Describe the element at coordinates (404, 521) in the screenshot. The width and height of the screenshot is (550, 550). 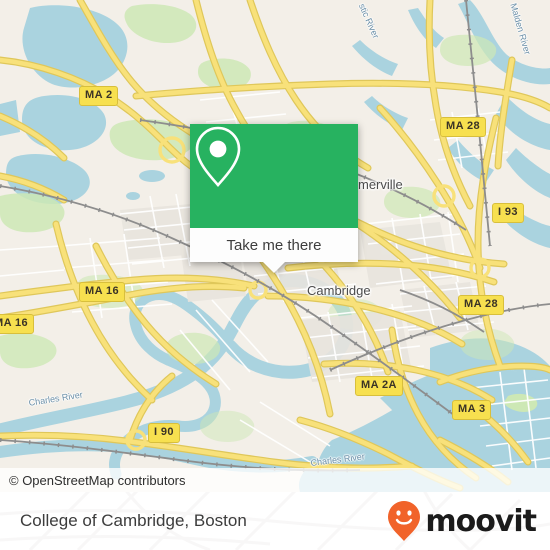
I see `moovit-smiley-pin-icon` at that location.